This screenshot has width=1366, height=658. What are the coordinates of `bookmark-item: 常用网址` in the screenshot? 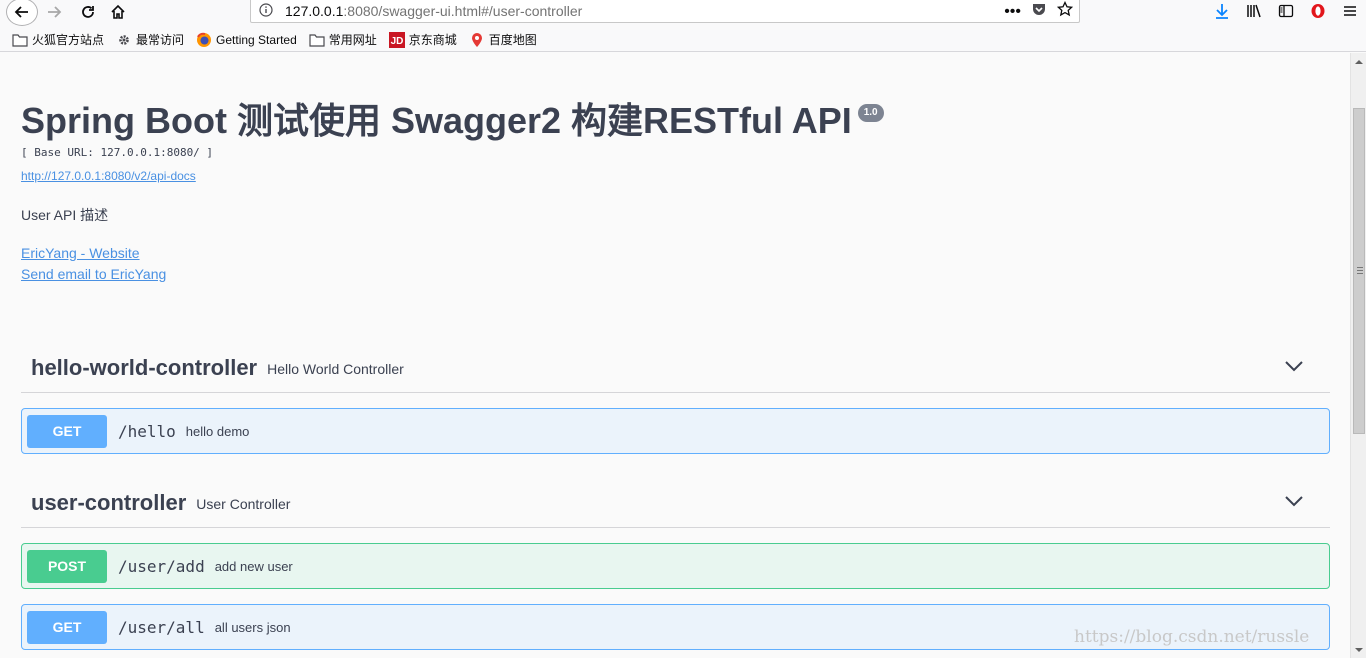 It's located at (343, 39).